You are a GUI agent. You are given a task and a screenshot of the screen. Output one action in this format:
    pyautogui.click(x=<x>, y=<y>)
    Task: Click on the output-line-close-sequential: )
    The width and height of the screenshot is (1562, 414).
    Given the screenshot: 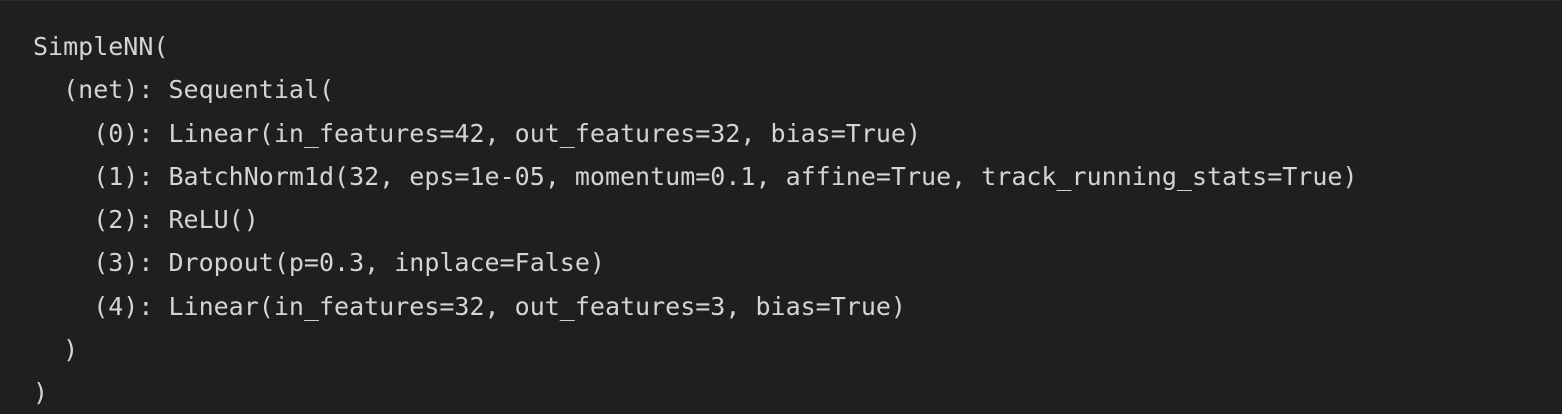 What is the action you would take?
    pyautogui.click(x=56, y=350)
    